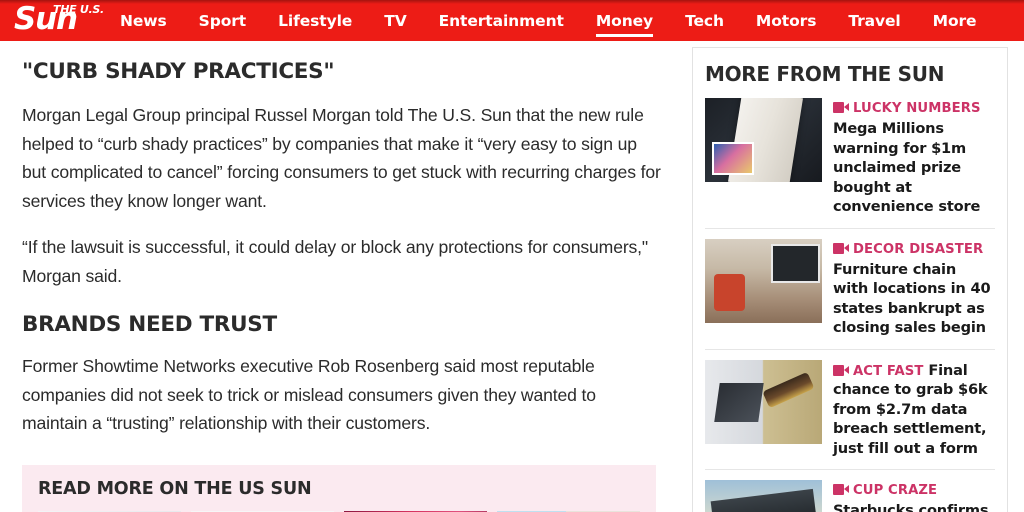 The height and width of the screenshot is (512, 1024). I want to click on story-kicker-label: CUP CRAZE, so click(895, 490).